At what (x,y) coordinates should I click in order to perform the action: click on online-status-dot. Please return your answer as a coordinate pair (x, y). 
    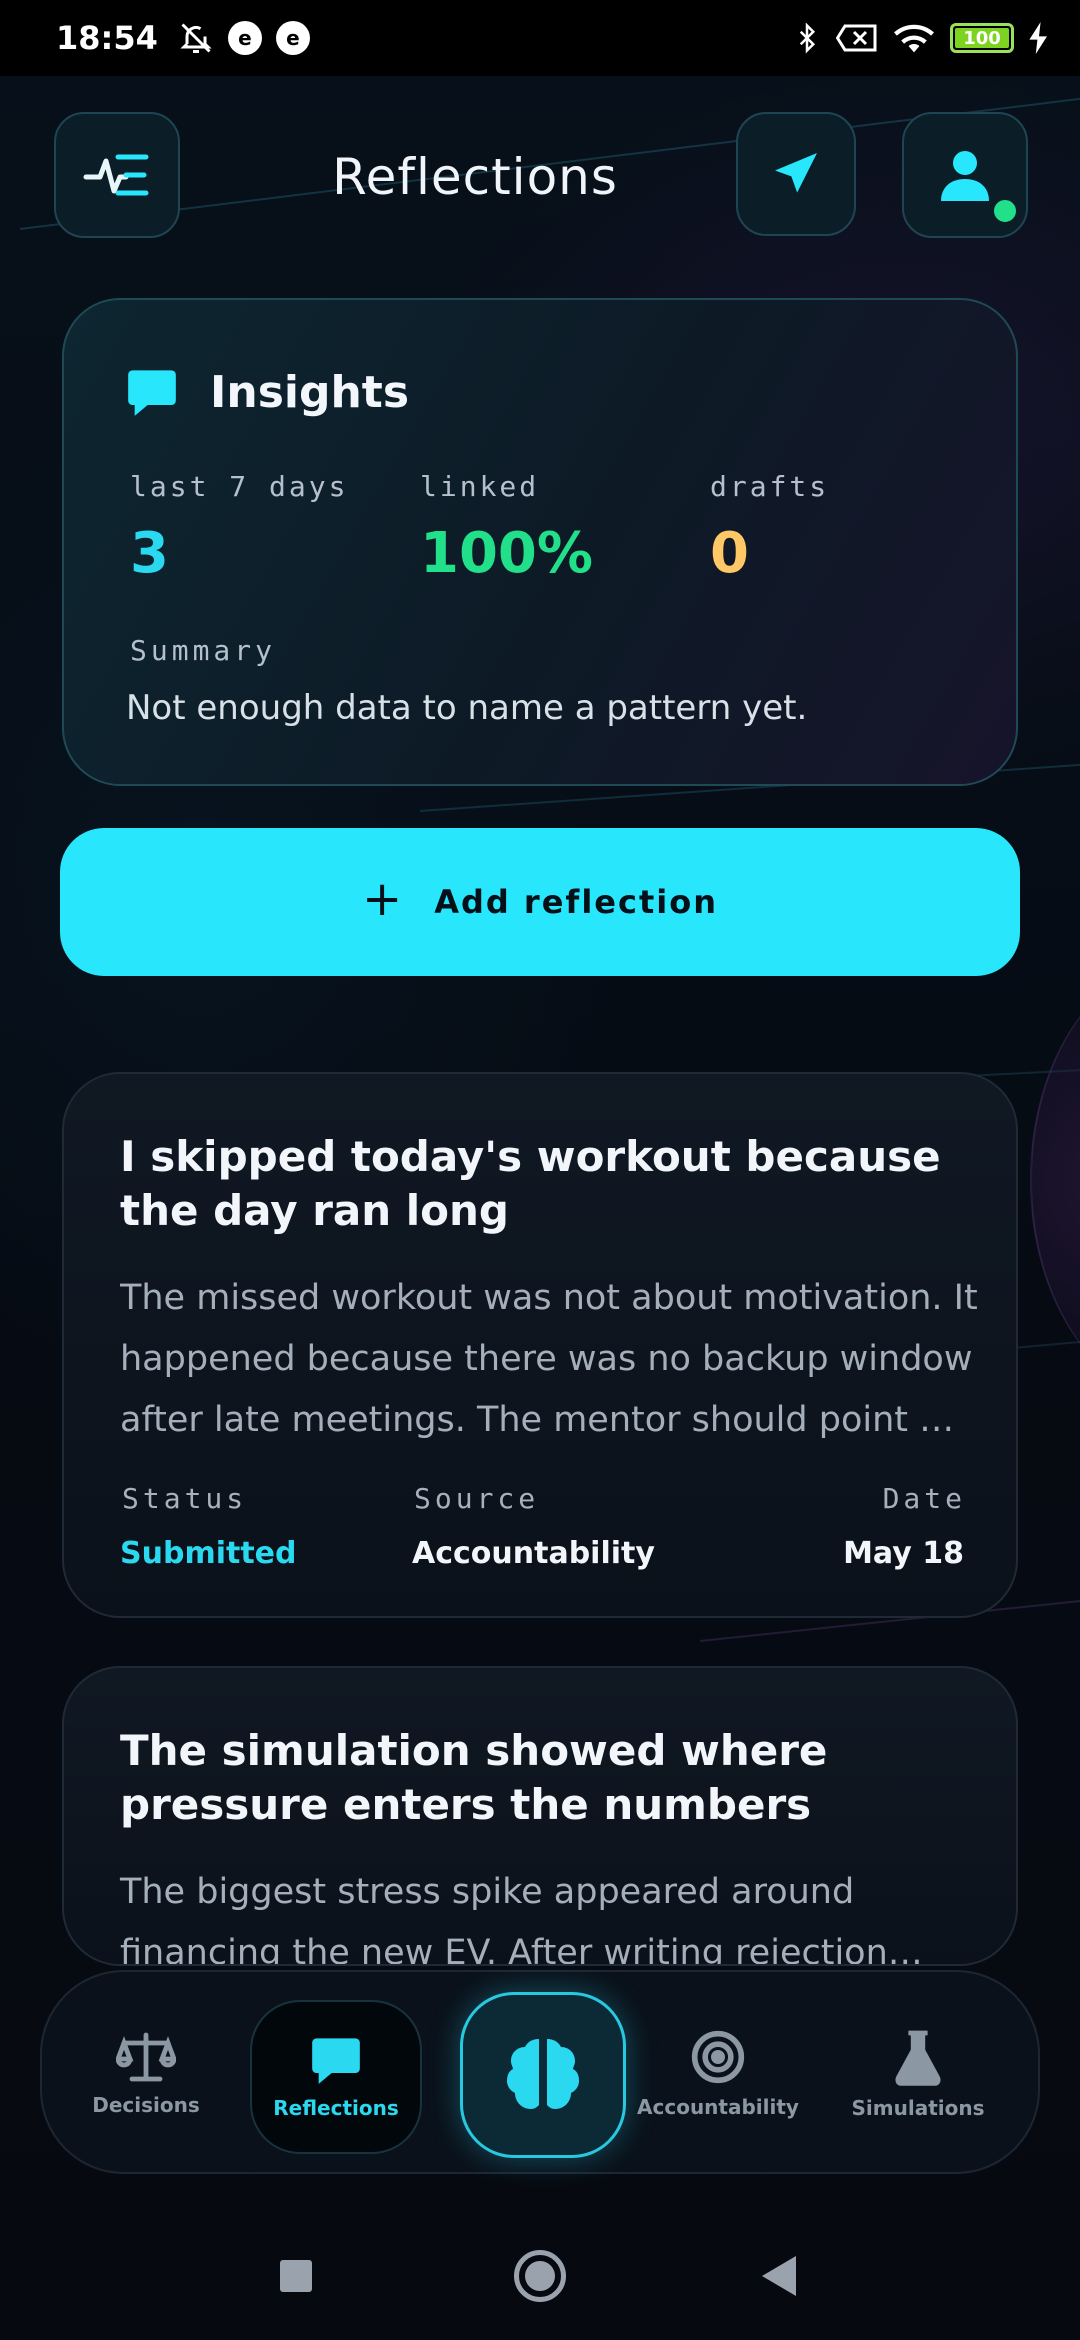
    Looking at the image, I should click on (1005, 211).